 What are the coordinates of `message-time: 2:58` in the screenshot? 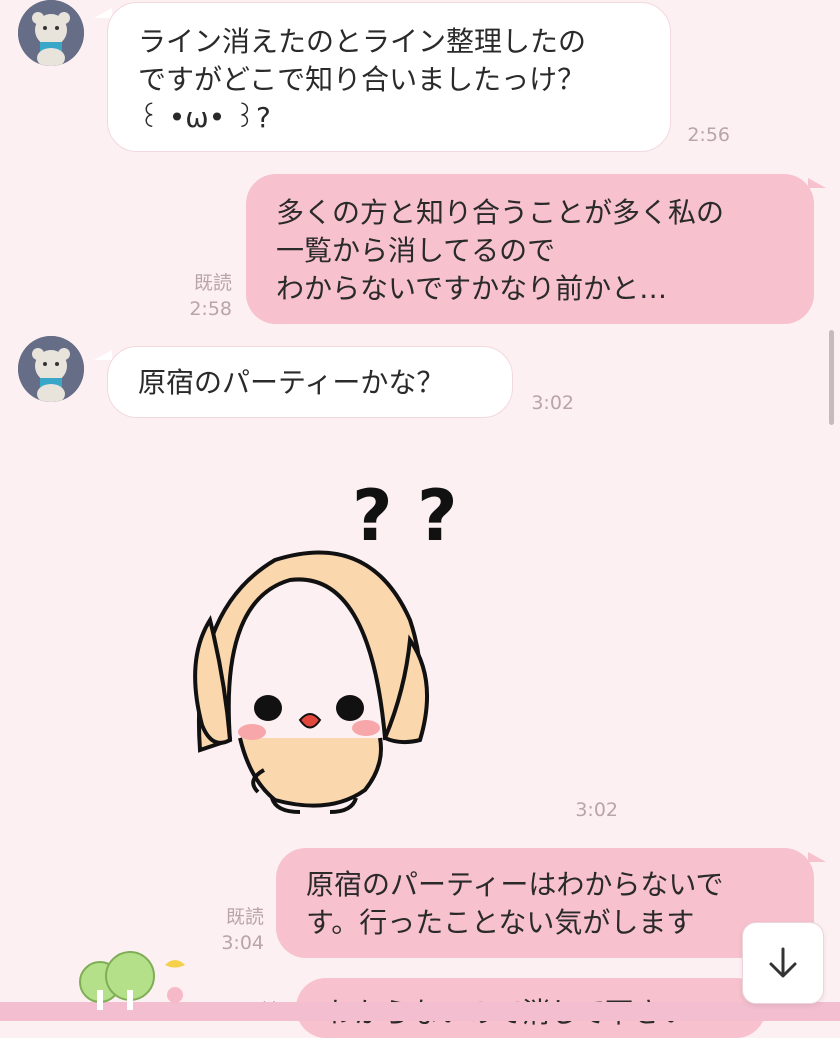 It's located at (210, 309).